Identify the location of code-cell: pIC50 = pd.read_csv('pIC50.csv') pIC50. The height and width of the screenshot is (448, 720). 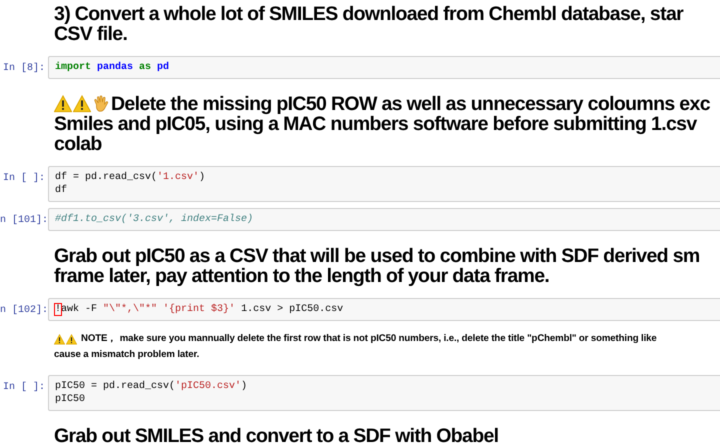
(384, 393).